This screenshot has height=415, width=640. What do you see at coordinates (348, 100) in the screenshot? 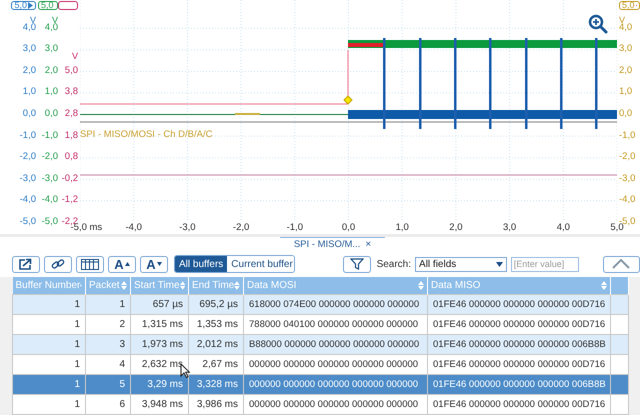
I see `trigger-marker-icon` at bounding box center [348, 100].